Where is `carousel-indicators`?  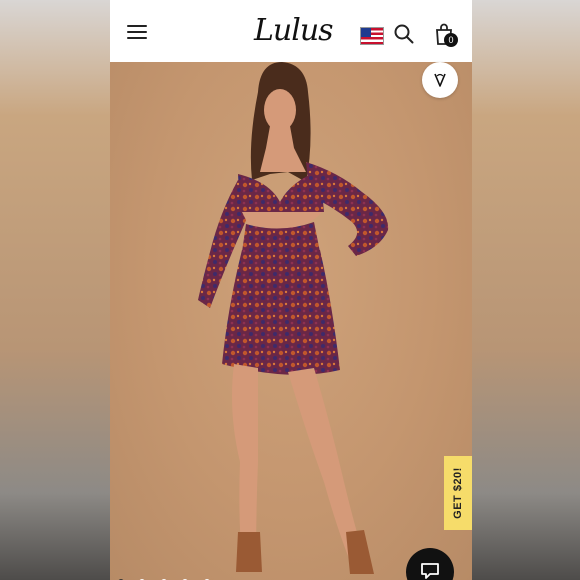
carousel-indicators is located at coordinates (169, 576).